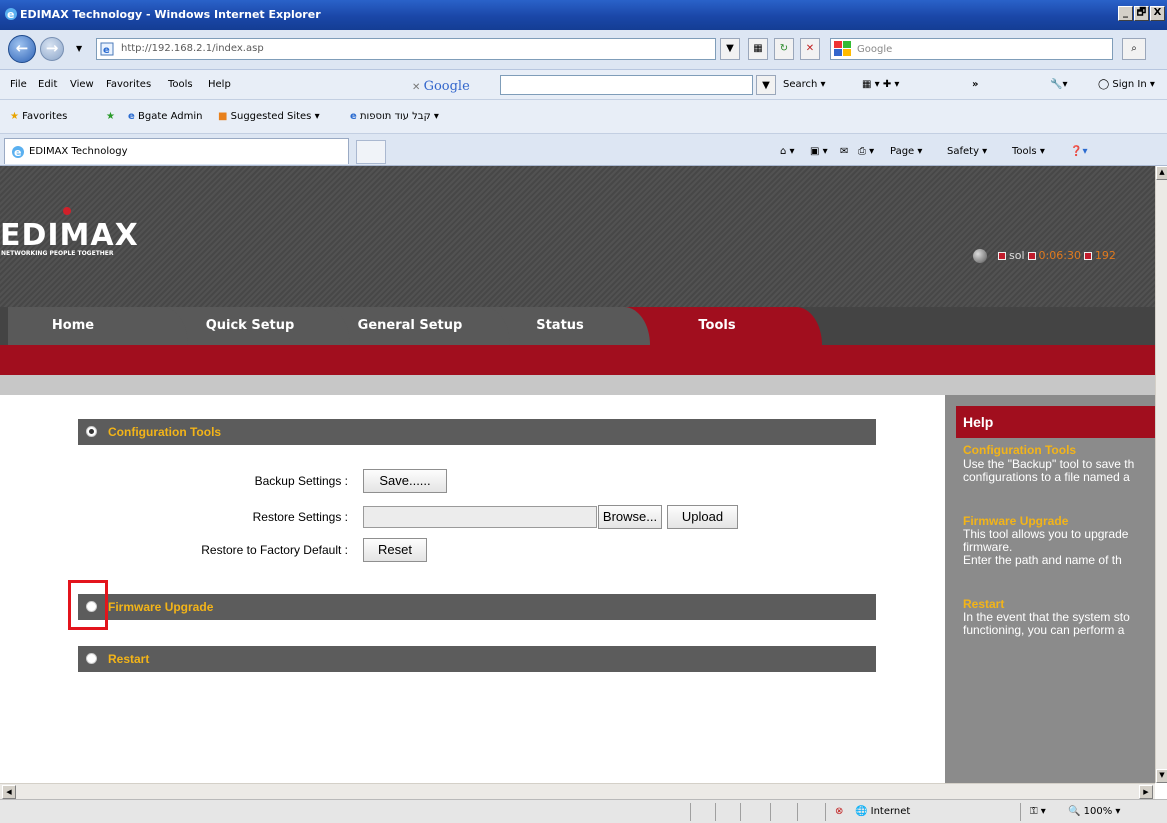 This screenshot has height=823, width=1167. Describe the element at coordinates (18, 84) in the screenshot. I see `menu-file: File` at that location.